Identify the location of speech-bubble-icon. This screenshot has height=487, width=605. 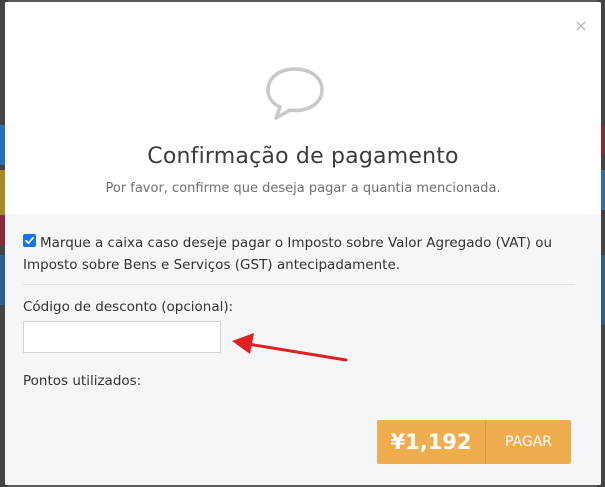
(295, 93).